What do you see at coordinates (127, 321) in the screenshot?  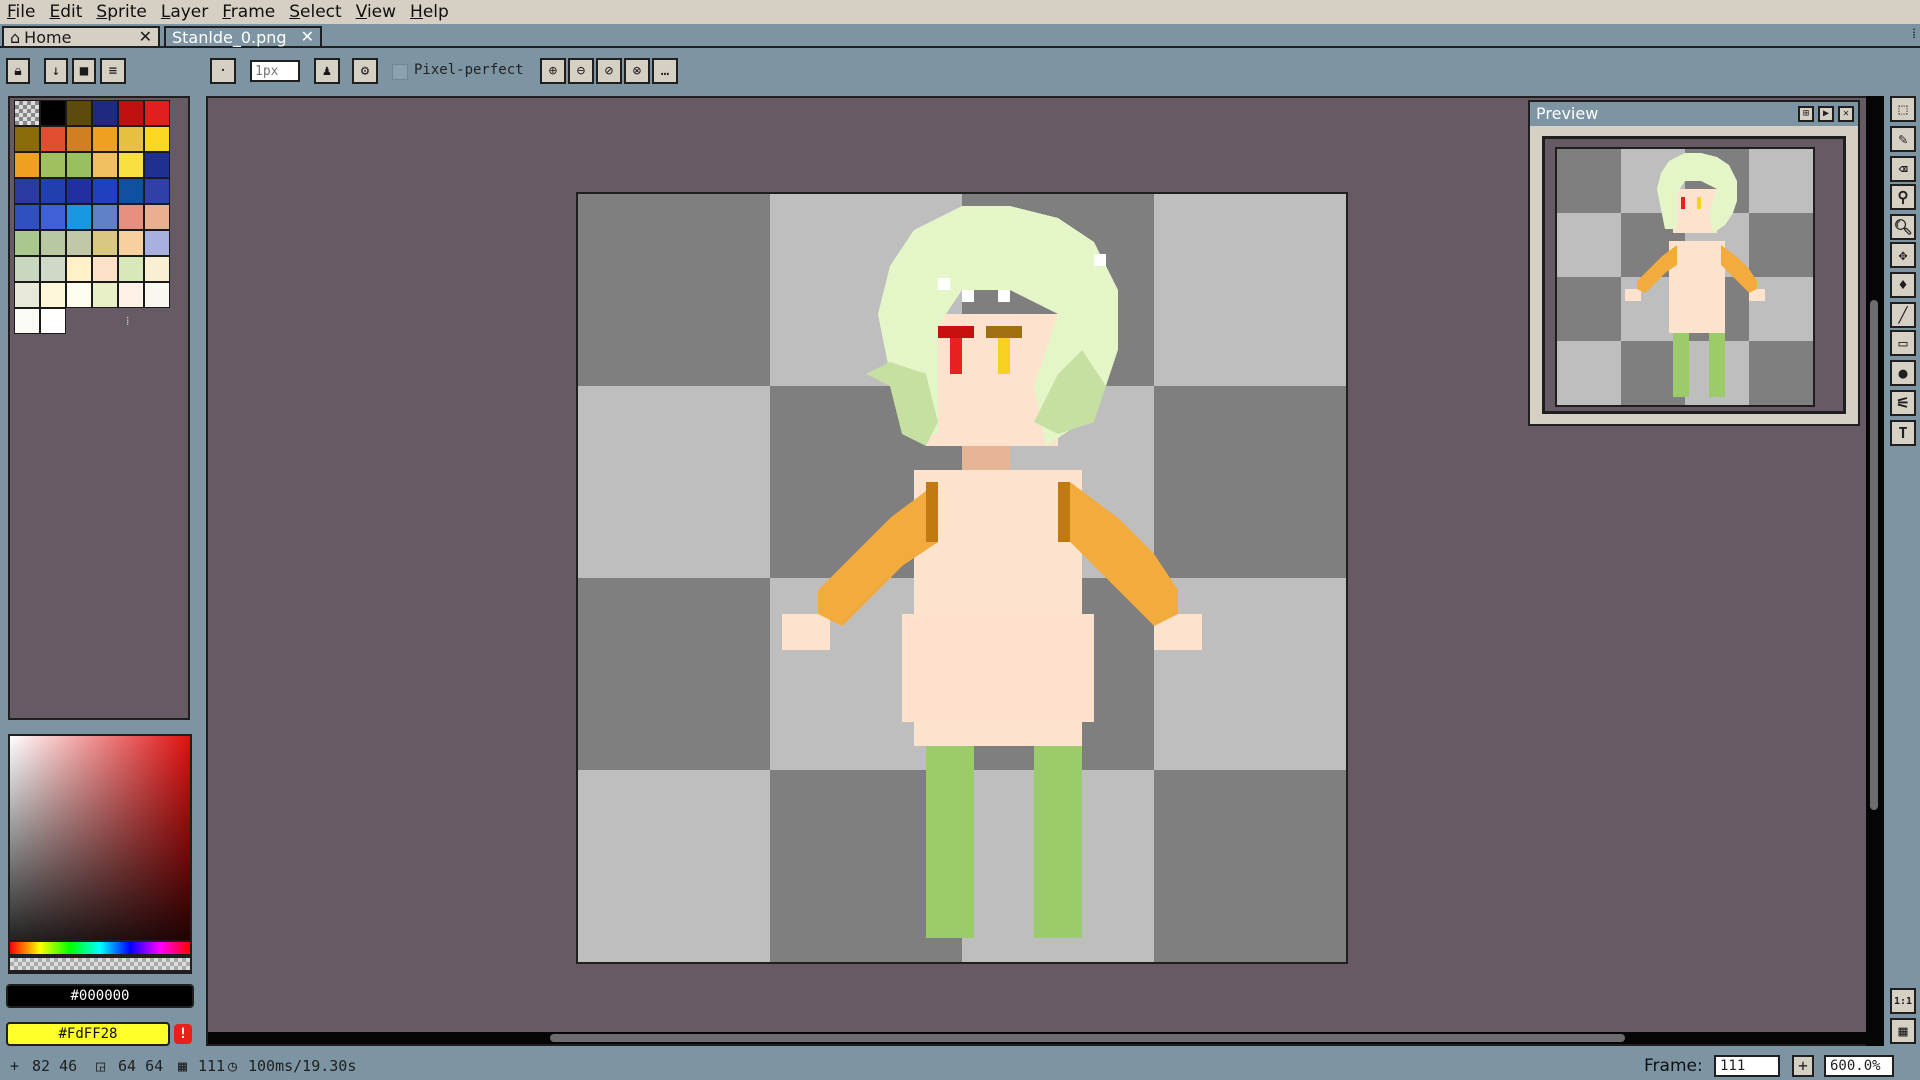 I see `palette-resize-handle: ⁞` at bounding box center [127, 321].